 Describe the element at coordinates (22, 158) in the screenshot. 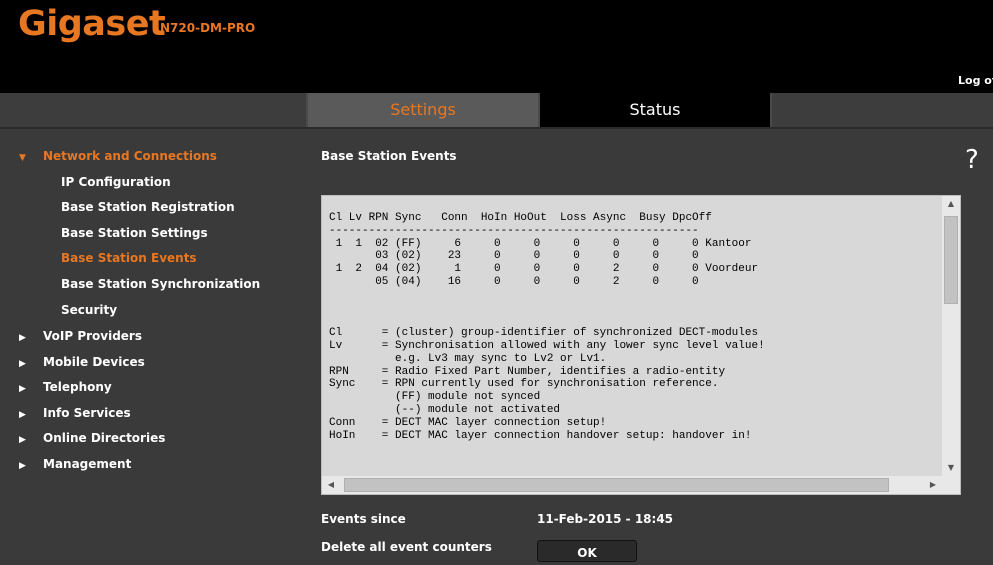

I see `triangle-down-icon: ▼` at that location.